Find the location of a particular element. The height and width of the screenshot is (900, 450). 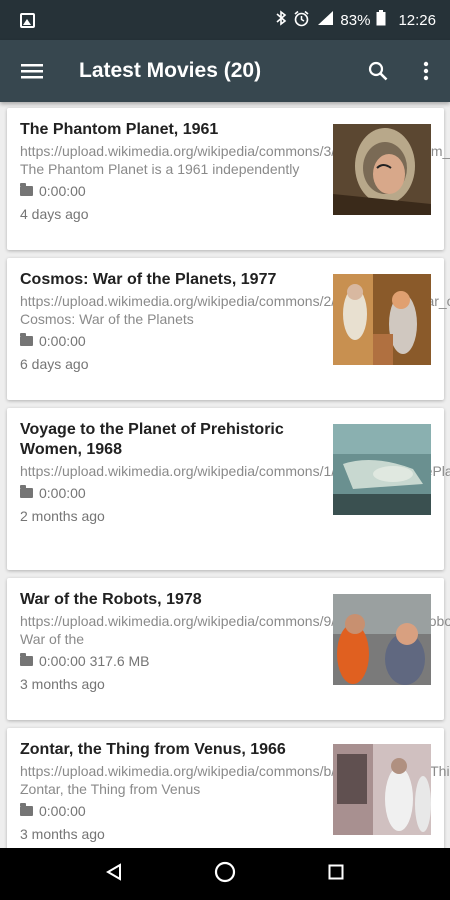

system-nav-bar is located at coordinates (225, 874).